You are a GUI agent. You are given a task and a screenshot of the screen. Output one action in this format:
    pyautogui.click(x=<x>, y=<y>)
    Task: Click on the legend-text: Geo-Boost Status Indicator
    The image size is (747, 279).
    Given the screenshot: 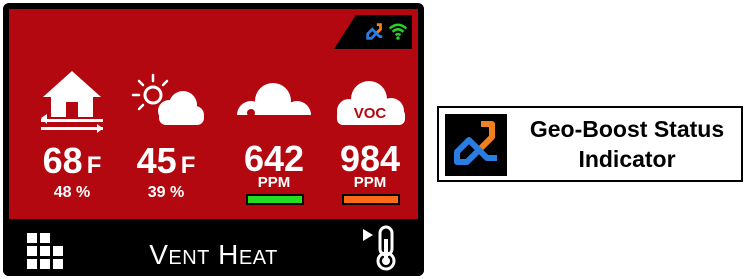 What is the action you would take?
    pyautogui.click(x=627, y=144)
    